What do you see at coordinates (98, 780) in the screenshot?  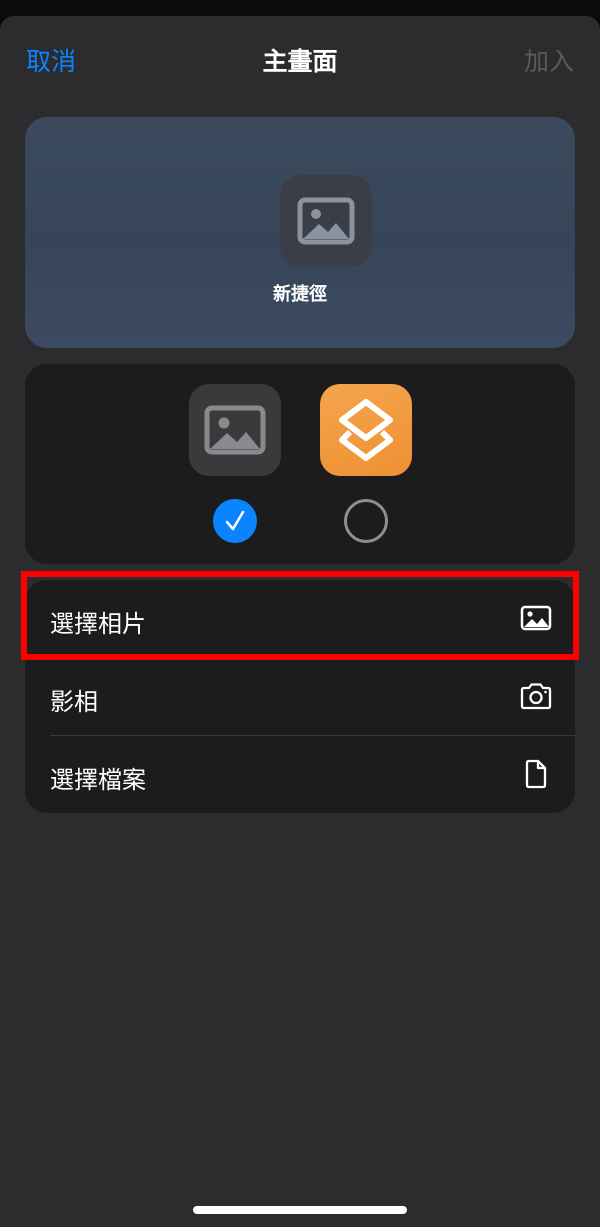 I see `menu-item-label: 選擇檔案` at bounding box center [98, 780].